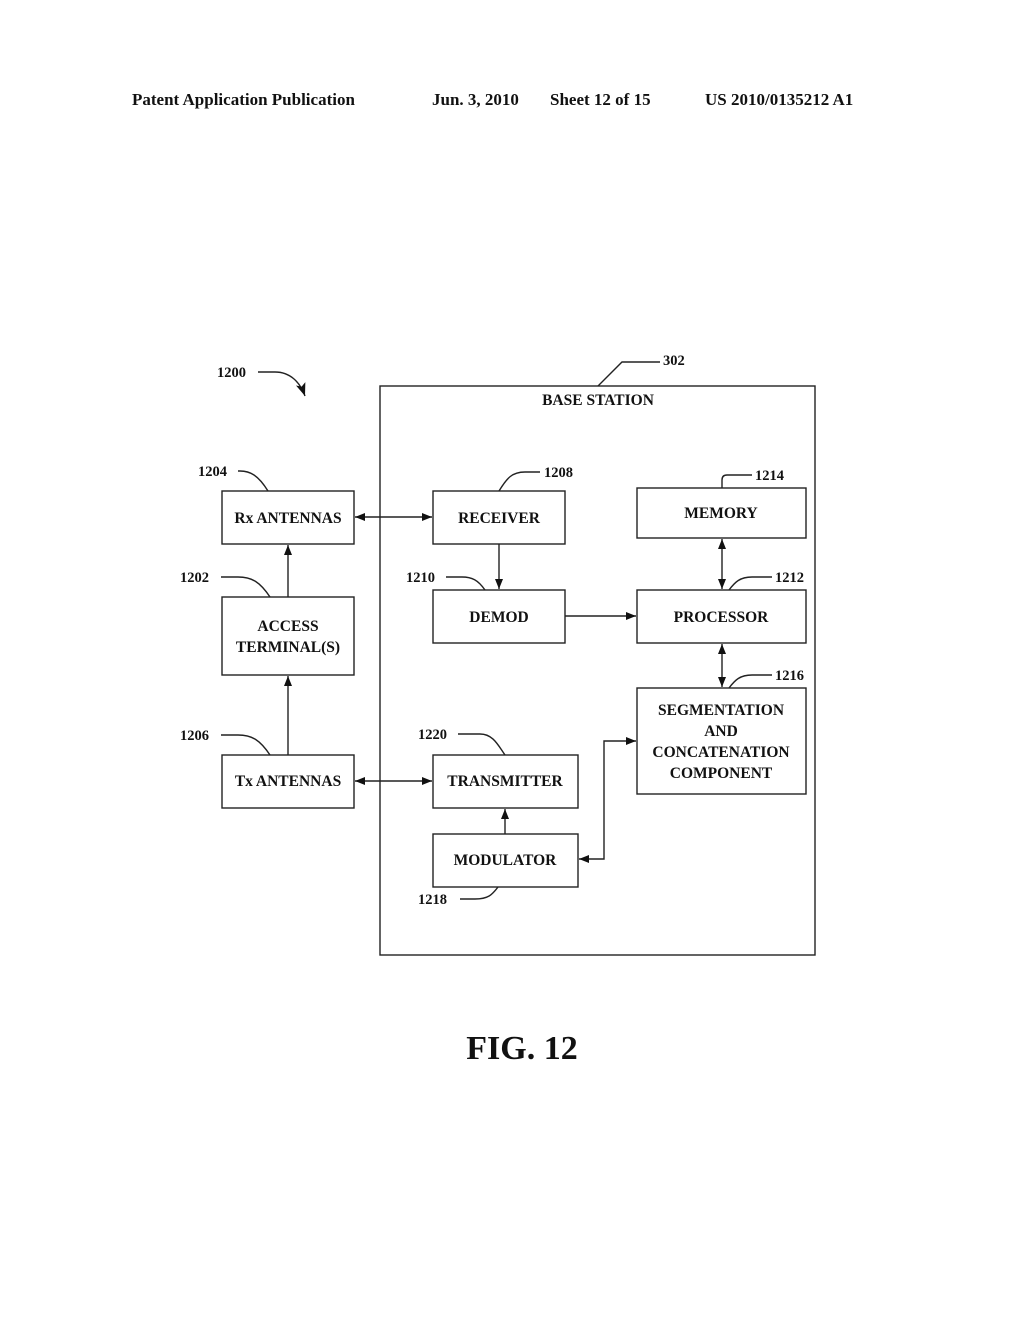 The height and width of the screenshot is (1320, 1024). What do you see at coordinates (522, 1048) in the screenshot?
I see `figure-caption: FIG. 12` at bounding box center [522, 1048].